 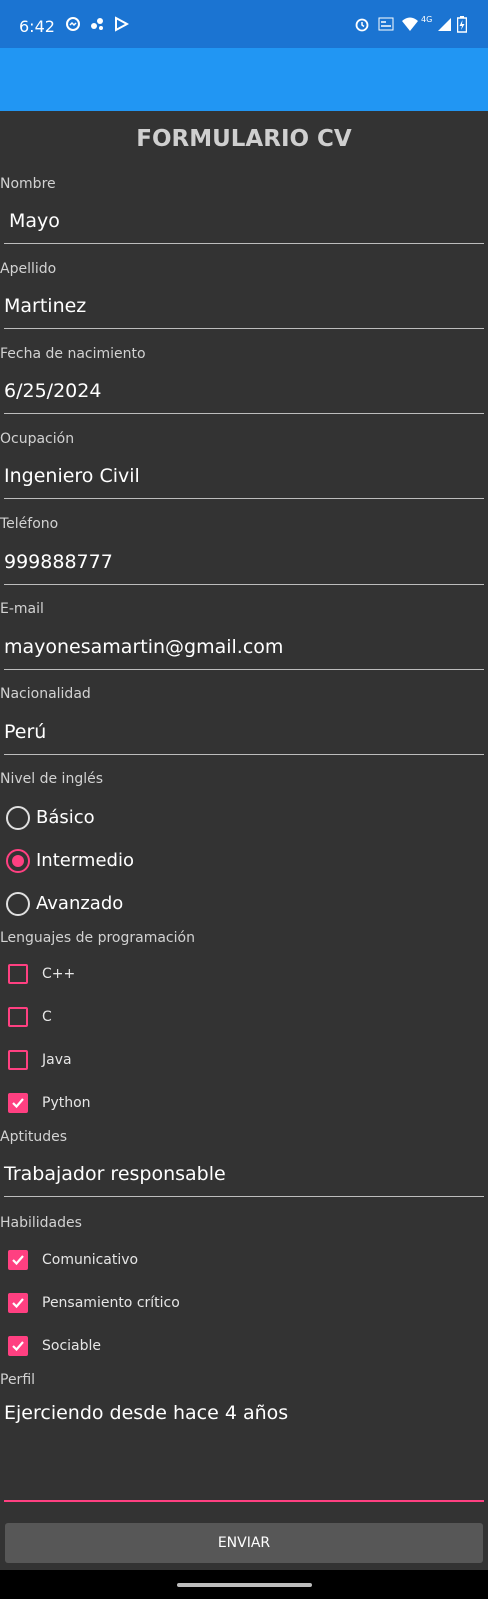 I want to click on checkbox-comunicativo: Comunicativo, so click(x=158, y=1261).